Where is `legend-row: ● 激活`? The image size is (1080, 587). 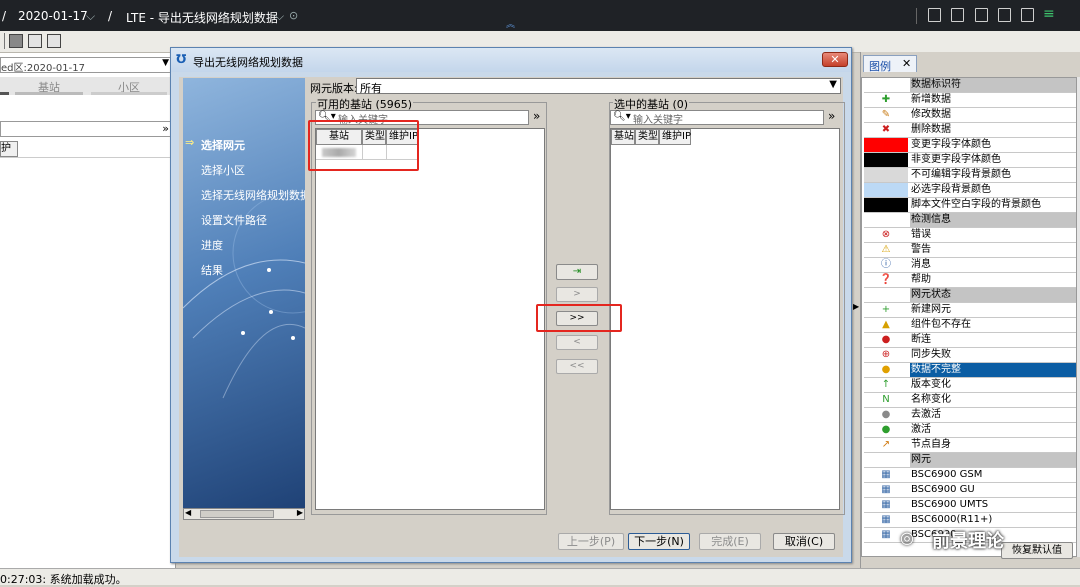
legend-row: ● 激活 is located at coordinates (970, 430).